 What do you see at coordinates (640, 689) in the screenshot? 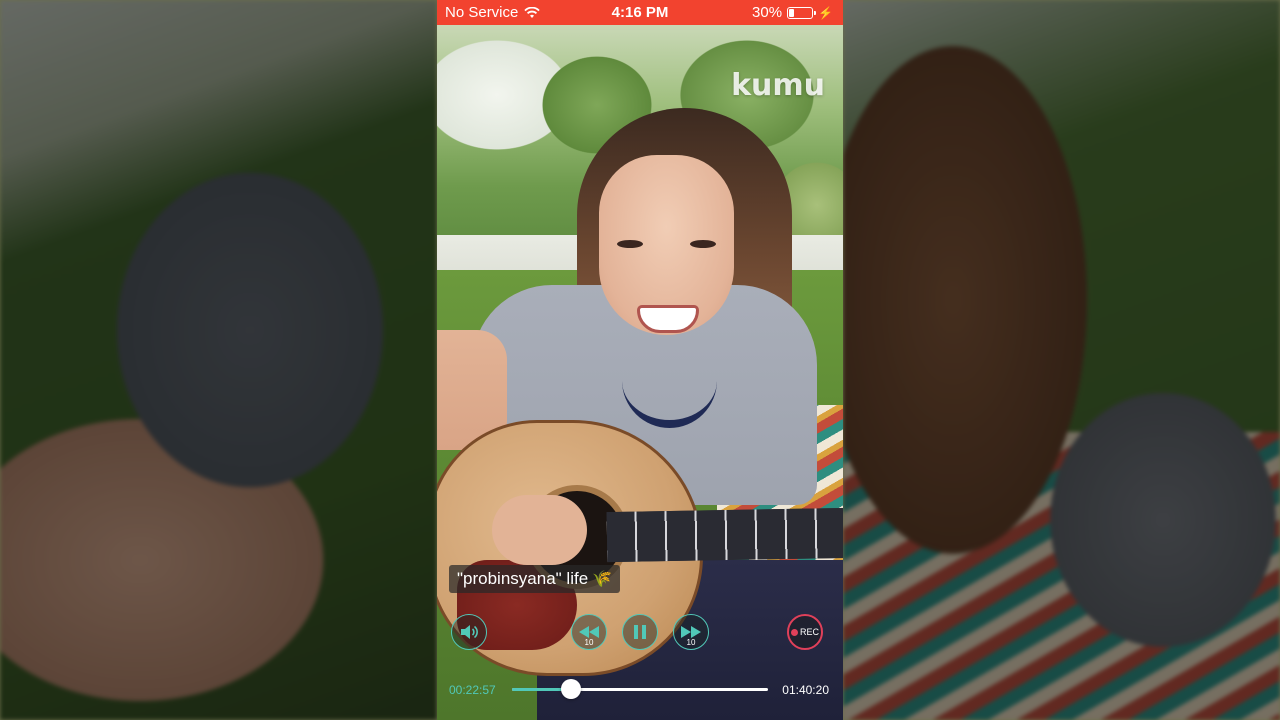
I see `seek-bar` at bounding box center [640, 689].